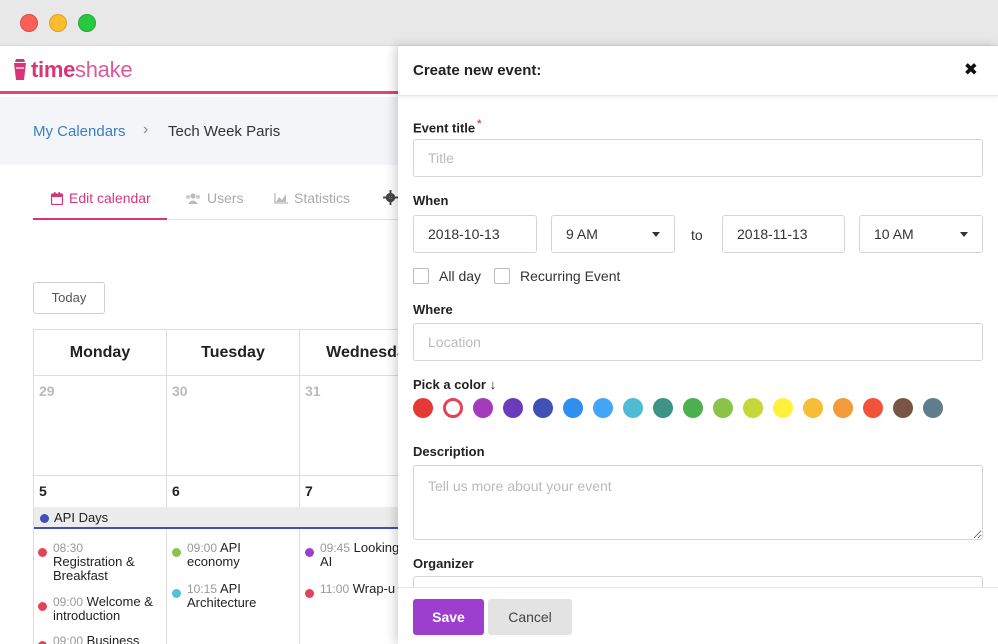 This screenshot has height=644, width=998. What do you see at coordinates (421, 276) in the screenshot?
I see `all-day-checkbox` at bounding box center [421, 276].